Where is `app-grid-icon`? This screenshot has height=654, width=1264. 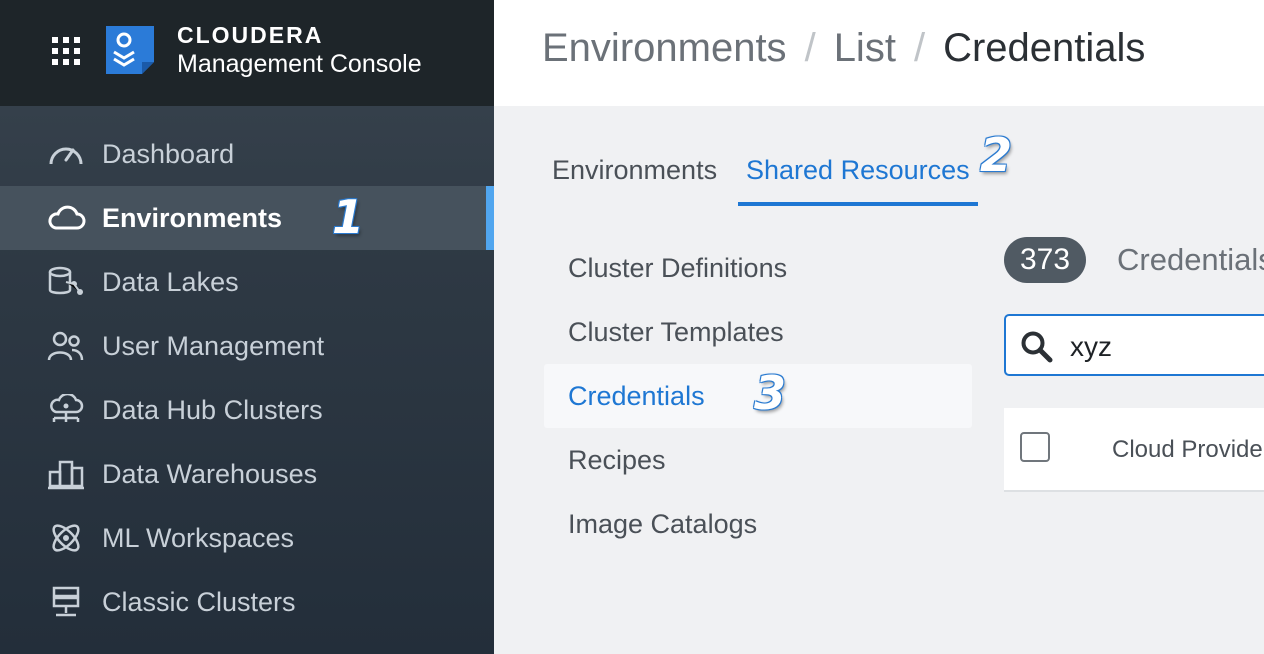 app-grid-icon is located at coordinates (66, 51).